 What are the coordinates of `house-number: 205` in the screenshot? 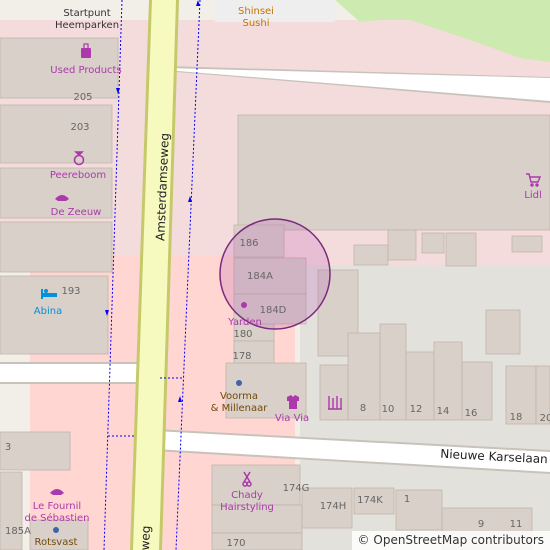 It's located at (82, 97).